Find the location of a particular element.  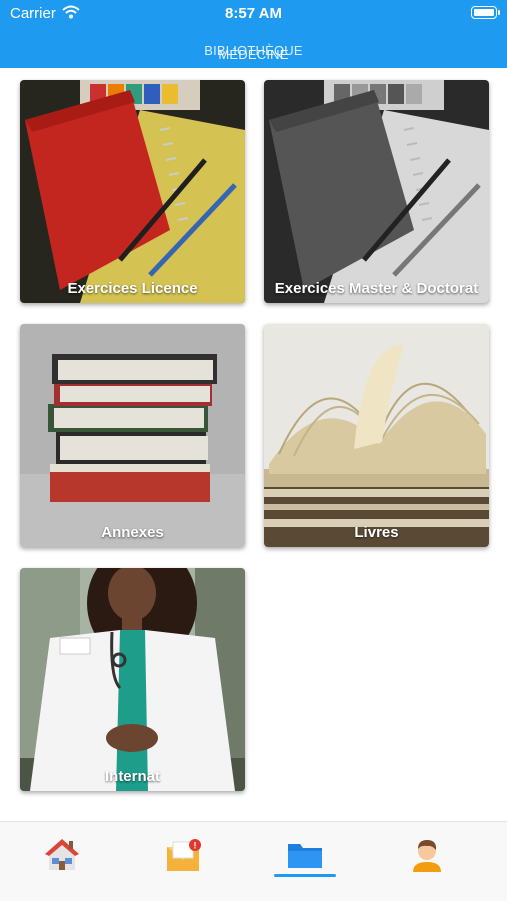

card-label: Annexes is located at coordinates (132, 532).